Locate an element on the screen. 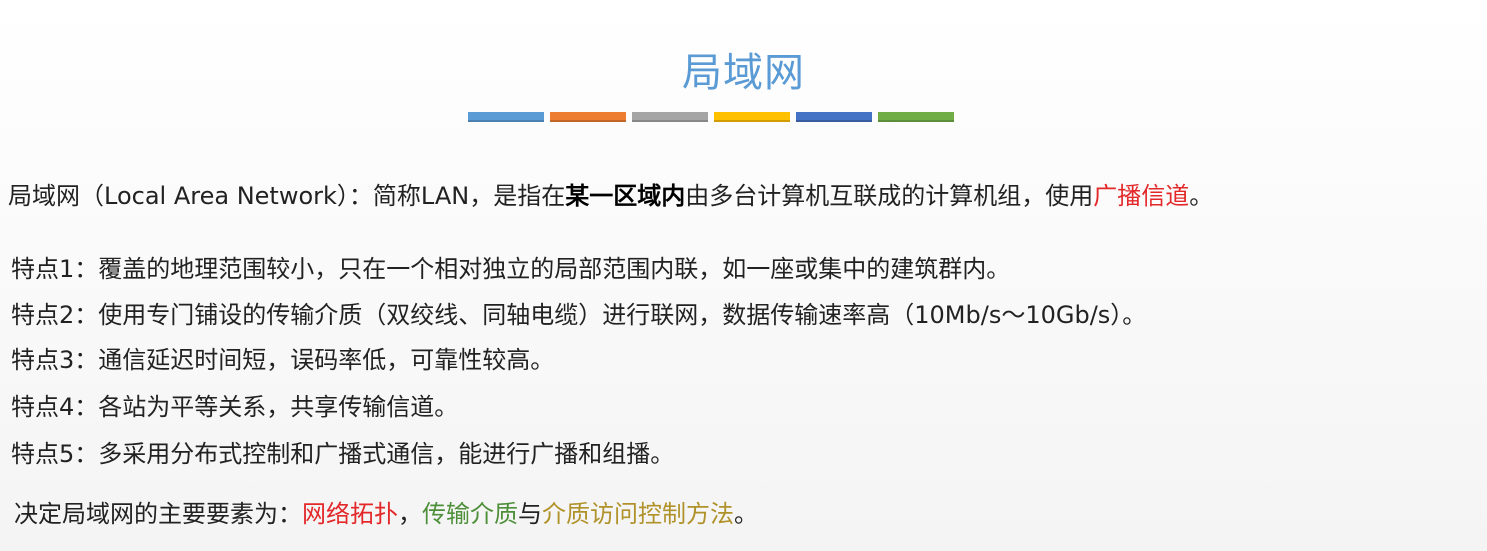  definition-suffix: 。 is located at coordinates (1201, 196).